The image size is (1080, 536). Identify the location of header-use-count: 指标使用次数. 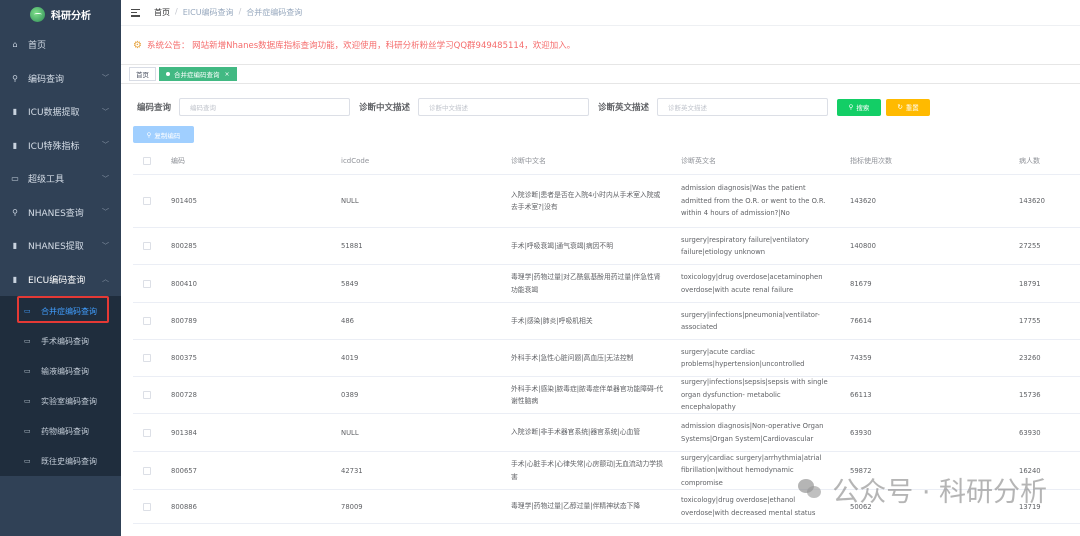
(926, 161).